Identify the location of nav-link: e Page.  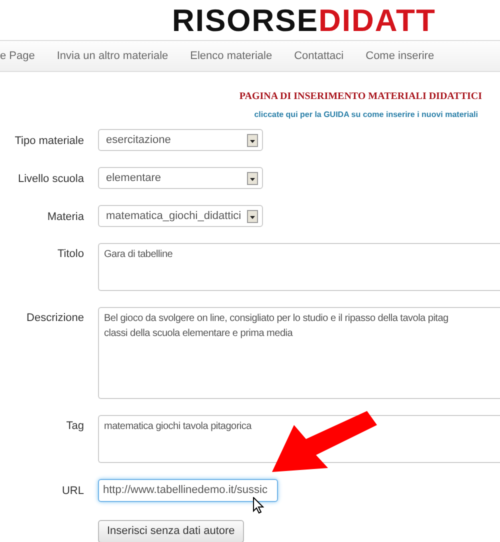
(17, 56).